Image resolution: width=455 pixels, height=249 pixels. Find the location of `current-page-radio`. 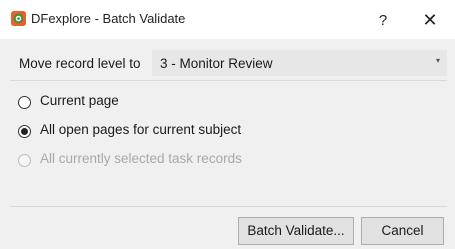

current-page-radio is located at coordinates (24, 102).